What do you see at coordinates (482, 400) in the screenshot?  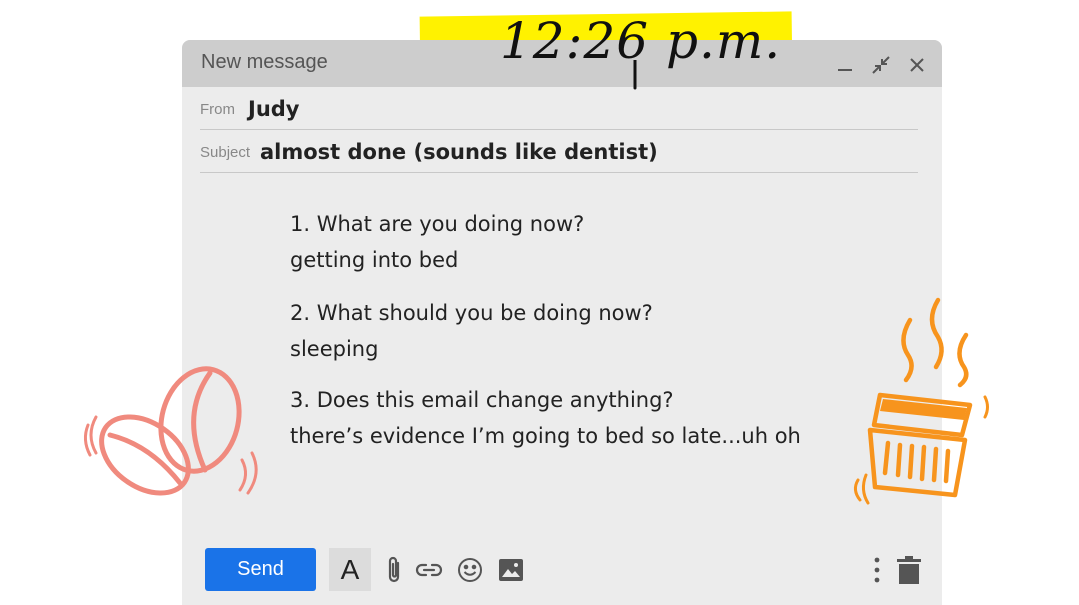 I see `question-text: 3. Does this email change anything?` at bounding box center [482, 400].